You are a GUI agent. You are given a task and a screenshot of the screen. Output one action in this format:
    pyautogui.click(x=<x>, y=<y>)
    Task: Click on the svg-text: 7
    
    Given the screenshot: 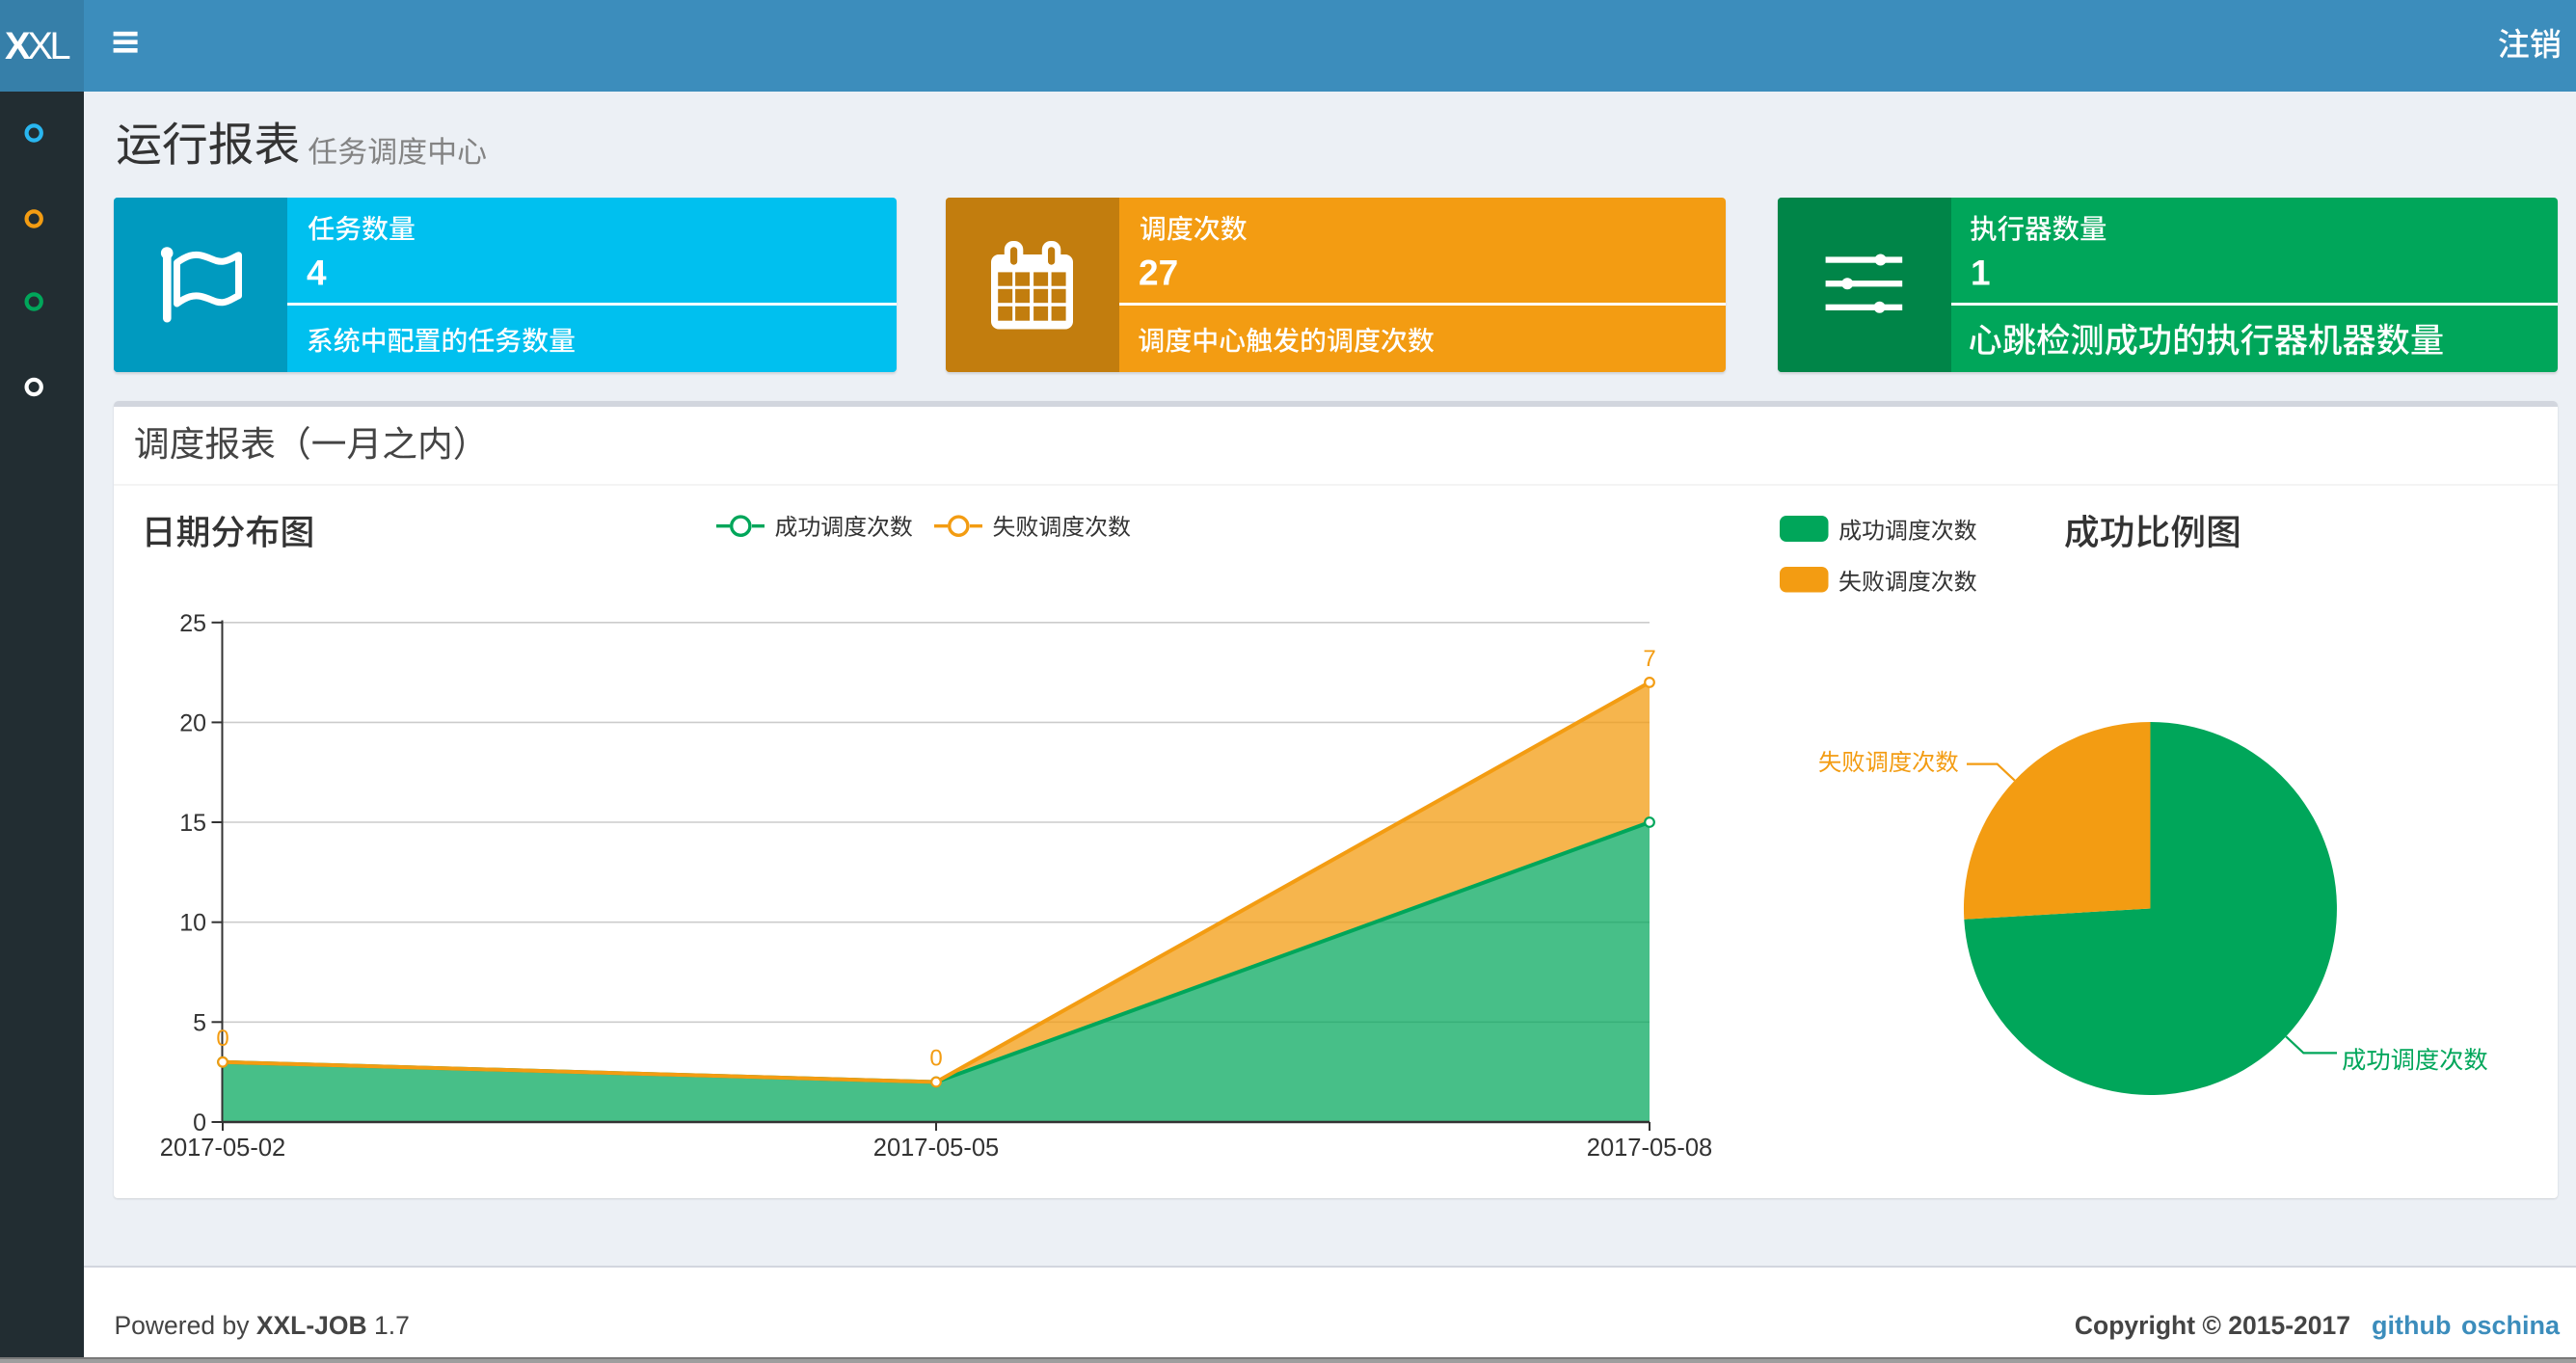 What is the action you would take?
    pyautogui.click(x=1649, y=659)
    